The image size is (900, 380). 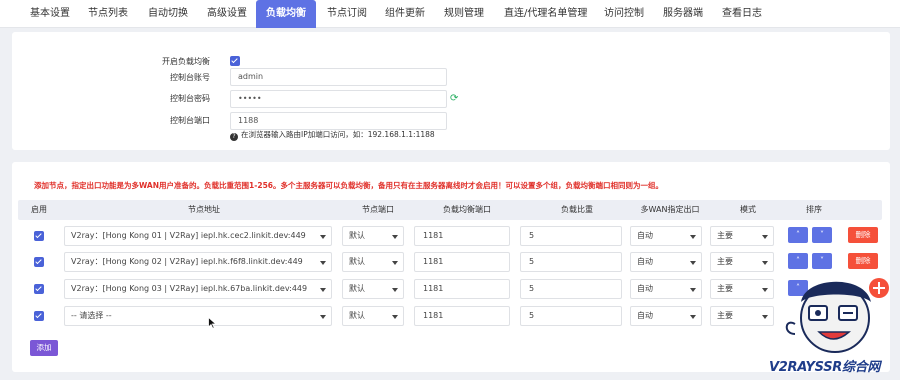 I want to click on password-label: 控制台密码, so click(x=190, y=98).